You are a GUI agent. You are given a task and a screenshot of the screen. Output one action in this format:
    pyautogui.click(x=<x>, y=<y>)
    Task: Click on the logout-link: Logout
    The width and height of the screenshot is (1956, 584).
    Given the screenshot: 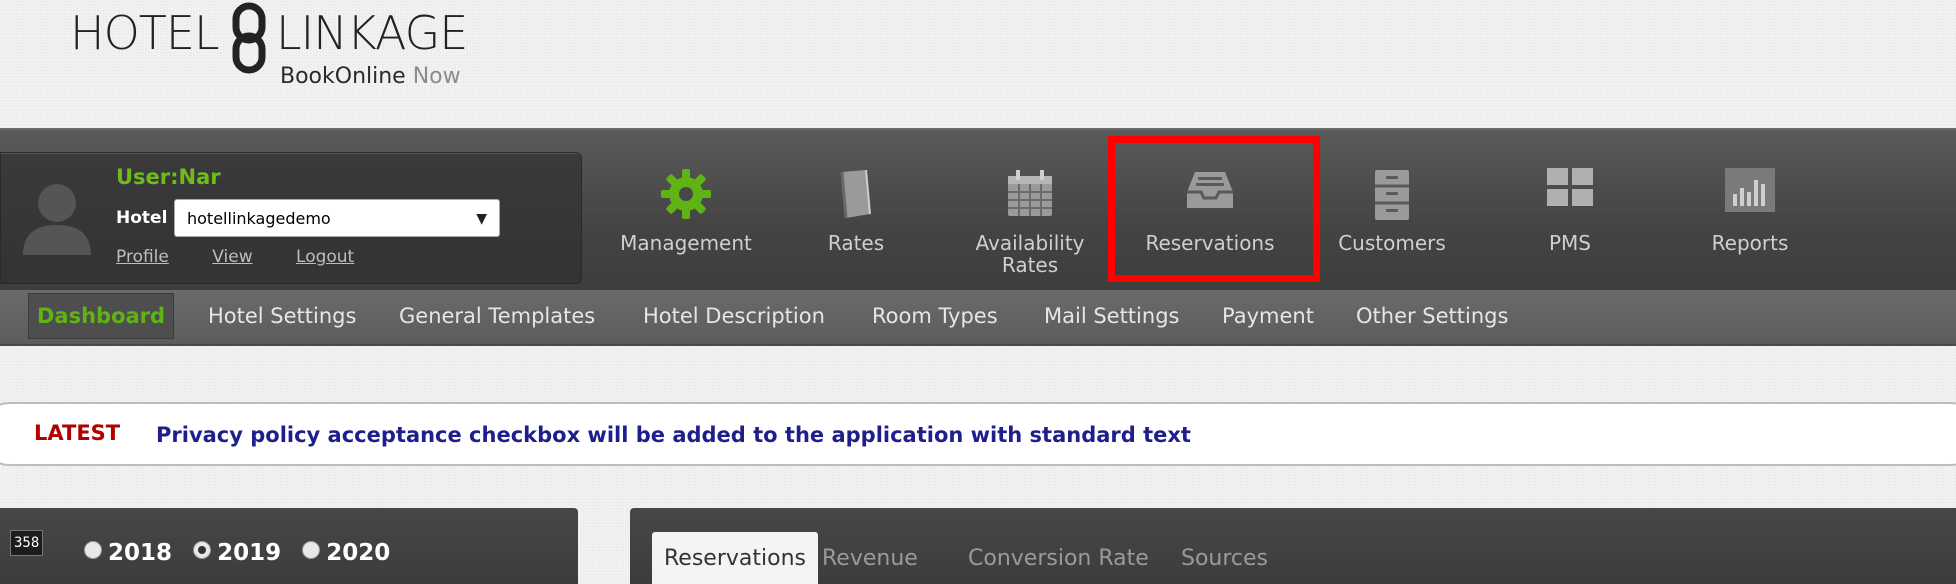 What is the action you would take?
    pyautogui.click(x=325, y=257)
    